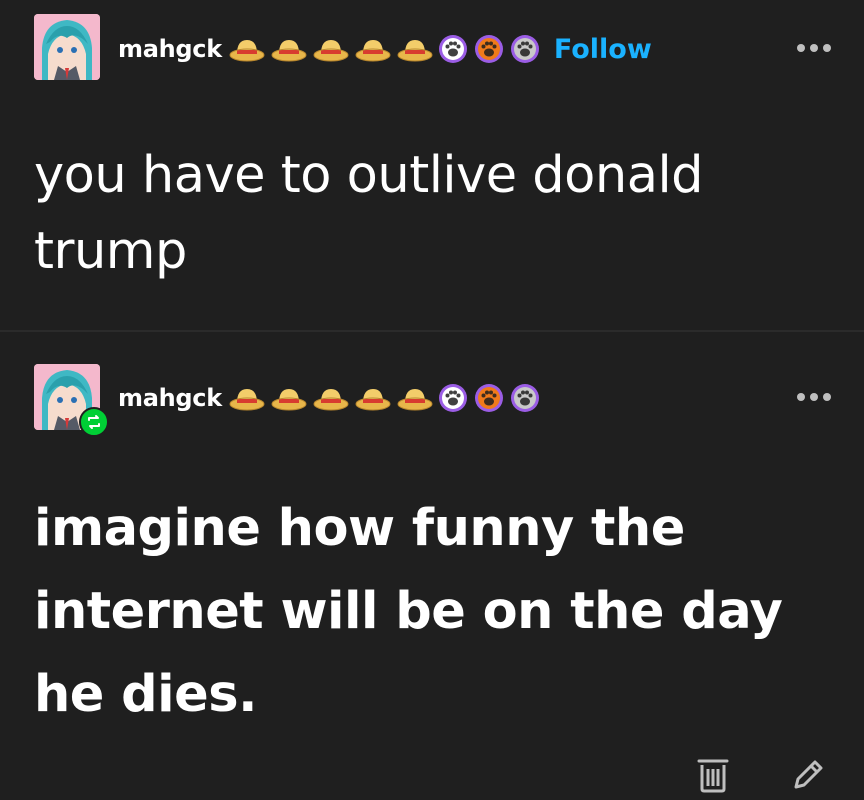 Image resolution: width=864 pixels, height=800 pixels. I want to click on reblog-icon, so click(94, 422).